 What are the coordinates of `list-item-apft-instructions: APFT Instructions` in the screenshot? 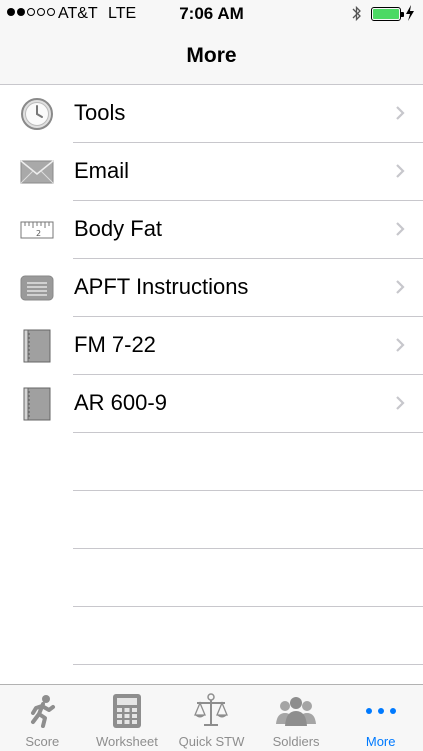 It's located at (211, 288).